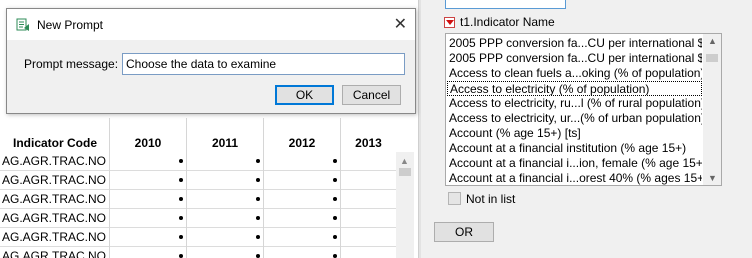 This screenshot has width=752, height=258. Describe the element at coordinates (400, 24) in the screenshot. I see `close-icon: ✕` at that location.